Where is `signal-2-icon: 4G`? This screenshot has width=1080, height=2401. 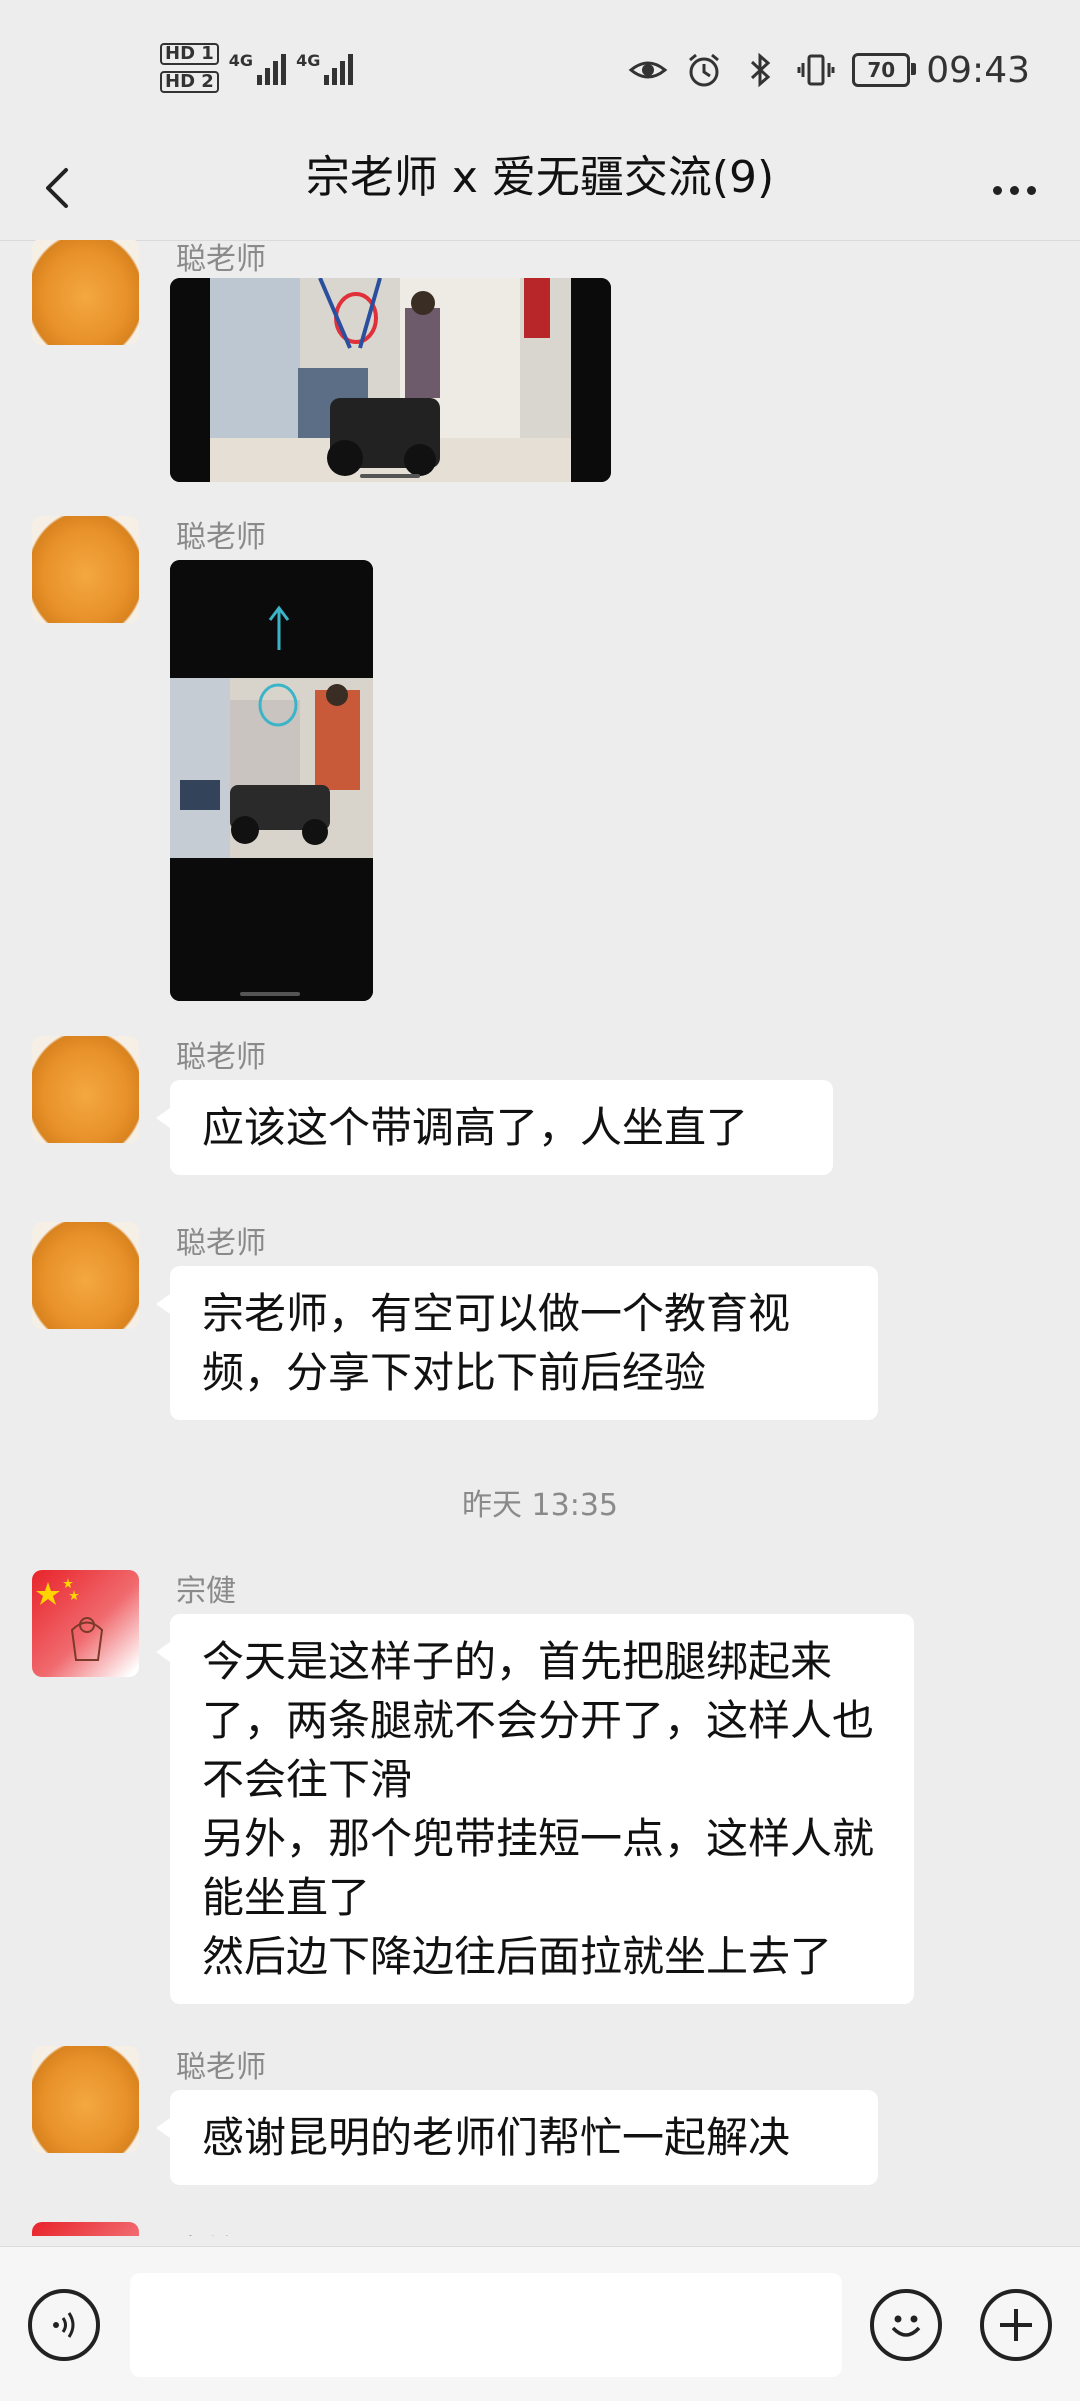 signal-2-icon: 4G is located at coordinates (325, 68).